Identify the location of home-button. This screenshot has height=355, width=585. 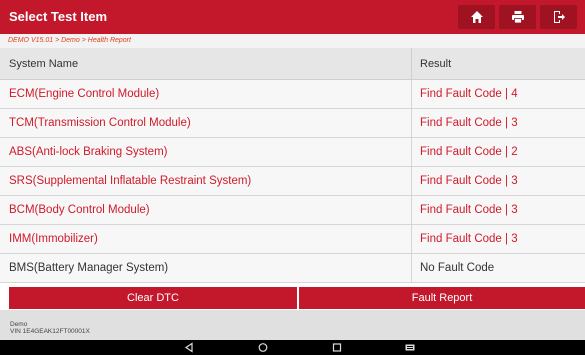
(476, 17).